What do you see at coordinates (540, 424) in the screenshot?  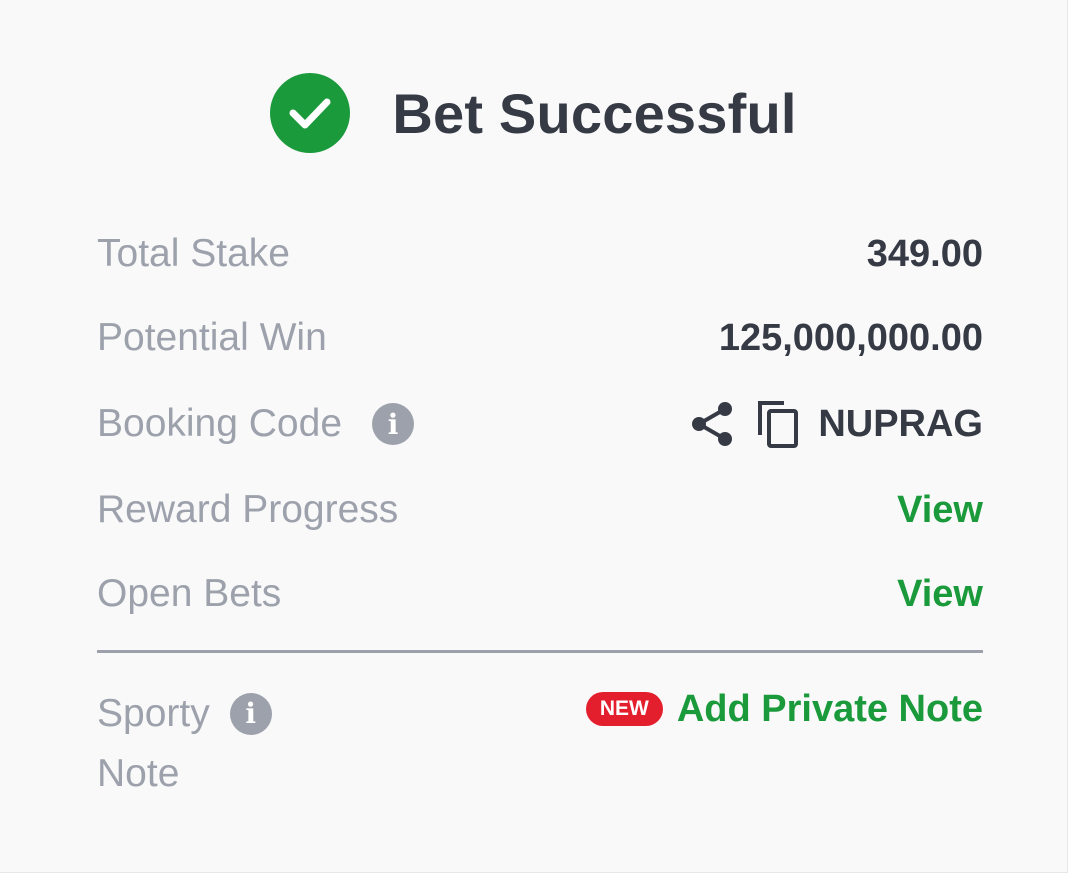 I see `booking-code-row: Booking Code i NUPRAG` at bounding box center [540, 424].